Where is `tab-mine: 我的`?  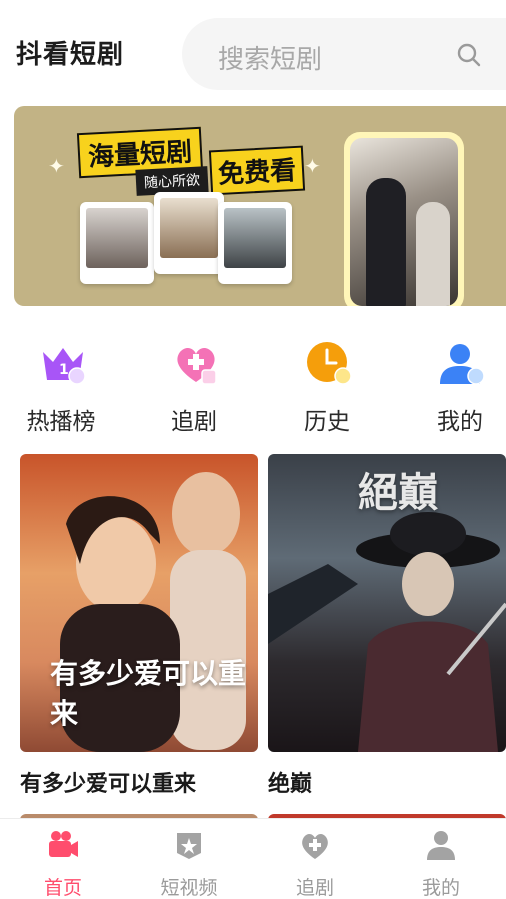 tab-mine: 我的 is located at coordinates (441, 859).